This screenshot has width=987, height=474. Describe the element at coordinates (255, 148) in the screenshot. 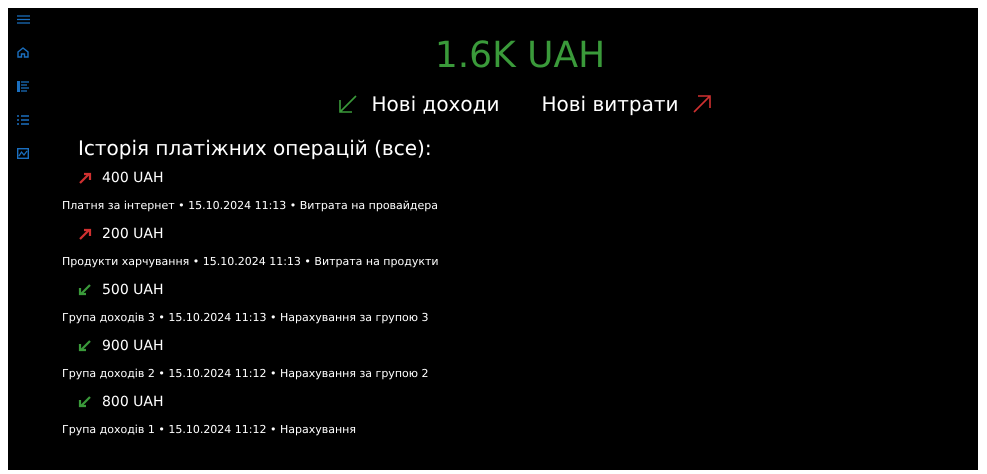

I see `history-title: Історія платіжних операцій (все):` at that location.